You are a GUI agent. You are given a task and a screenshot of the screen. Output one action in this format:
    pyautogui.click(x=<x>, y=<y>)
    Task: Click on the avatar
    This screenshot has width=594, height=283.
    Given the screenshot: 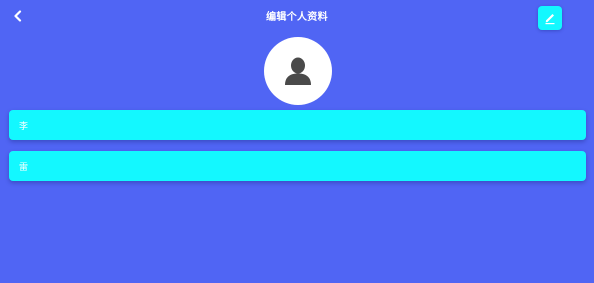 What is the action you would take?
    pyautogui.click(x=298, y=71)
    